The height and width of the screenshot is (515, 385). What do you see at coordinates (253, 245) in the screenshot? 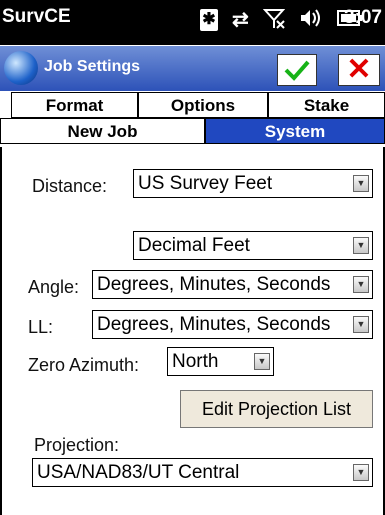
I see `distance-format-dropdown: Decimal Feet ▼` at bounding box center [253, 245].